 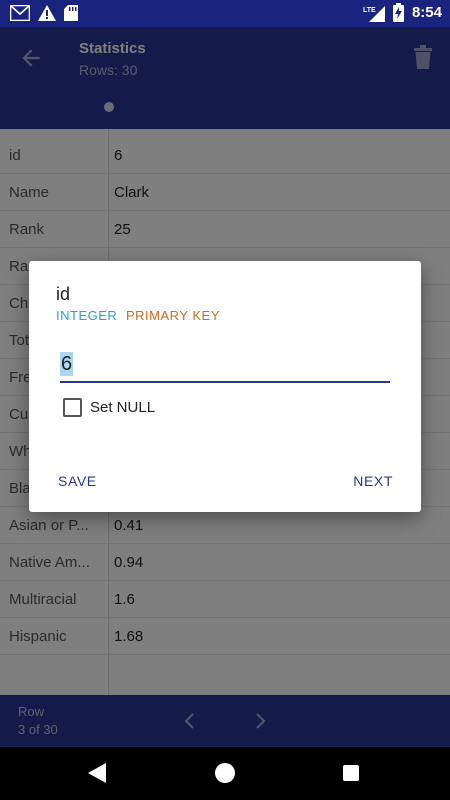 What do you see at coordinates (173, 315) in the screenshot?
I see `column-constraint: PRIMARY KEY` at bounding box center [173, 315].